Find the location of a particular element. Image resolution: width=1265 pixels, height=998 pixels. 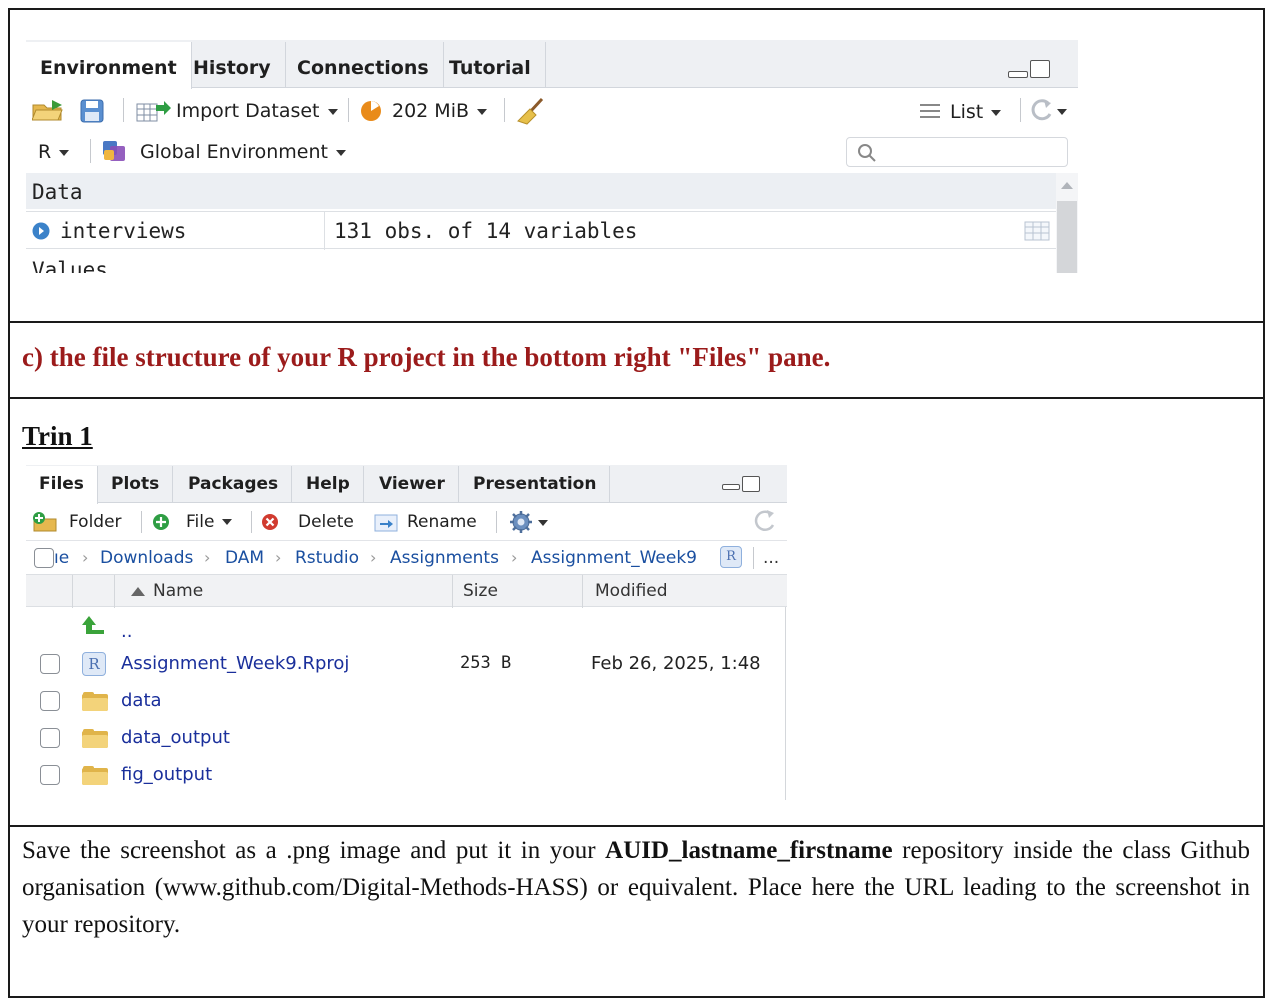

tab-tutorial: Tutorial is located at coordinates (490, 65).